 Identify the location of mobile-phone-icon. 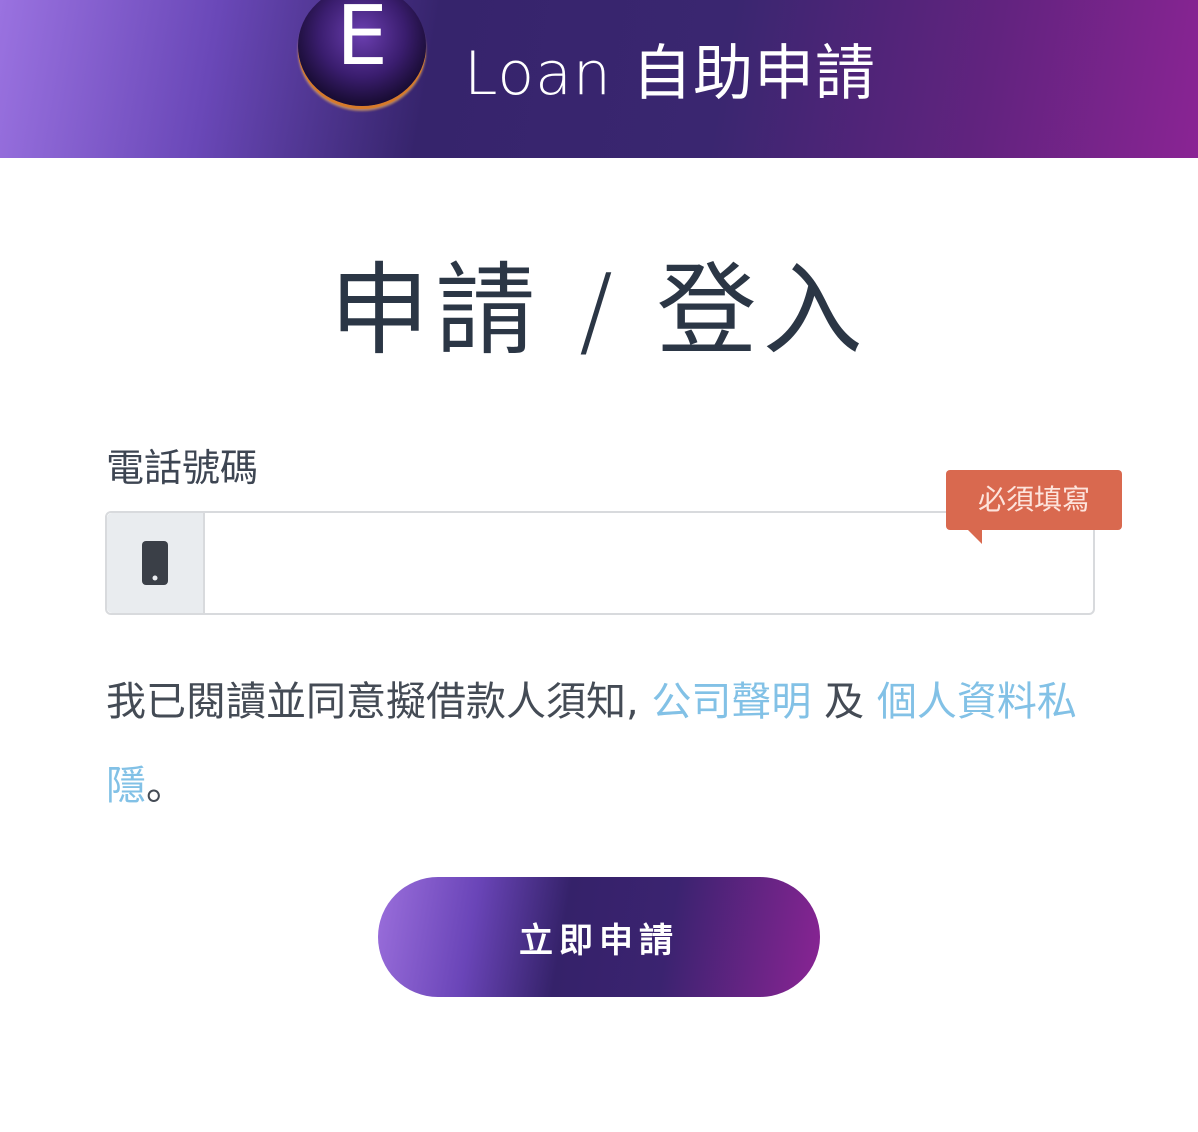
(155, 563).